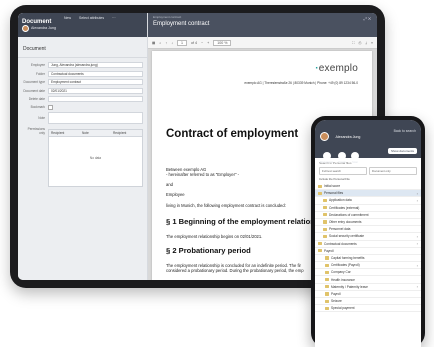  What do you see at coordinates (262, 17) in the screenshot?
I see `breadcrumb: Employment contract` at bounding box center [262, 17].